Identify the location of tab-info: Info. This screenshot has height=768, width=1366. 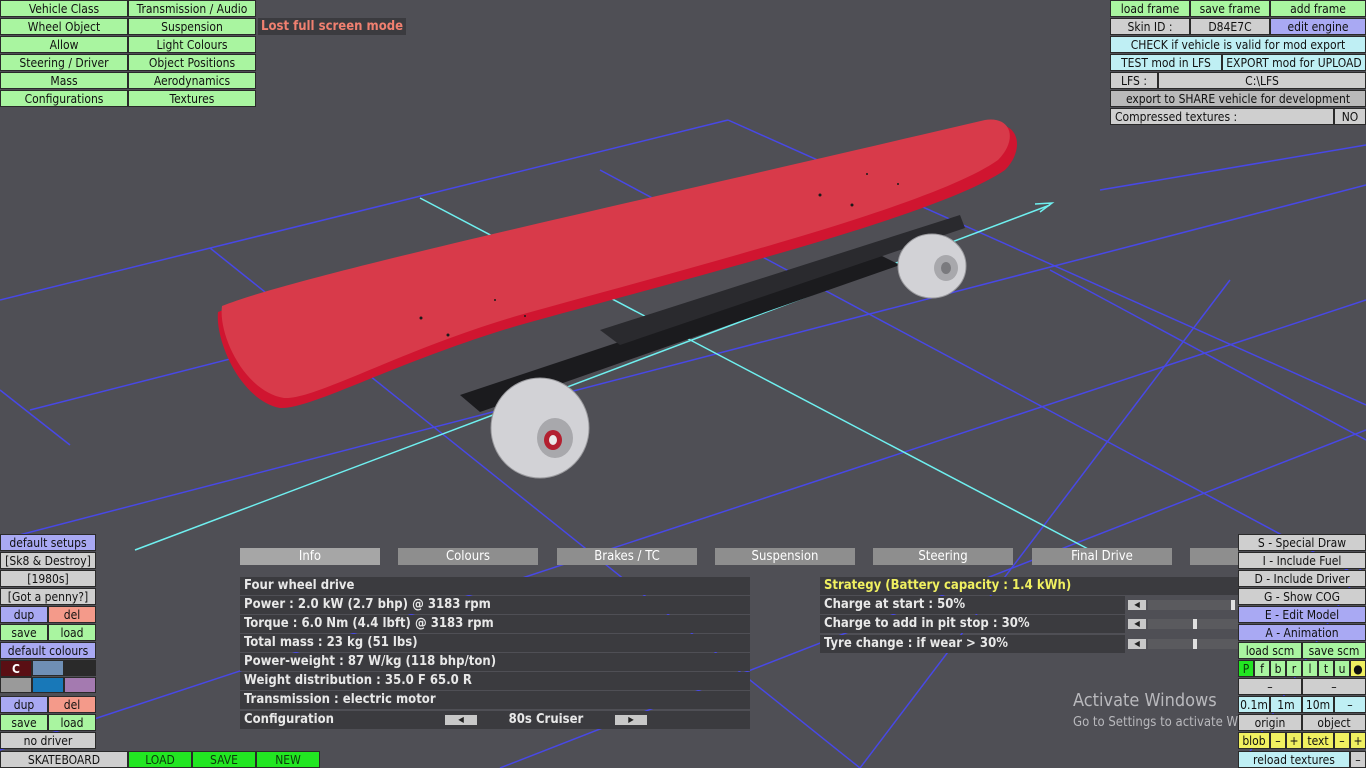
(310, 556).